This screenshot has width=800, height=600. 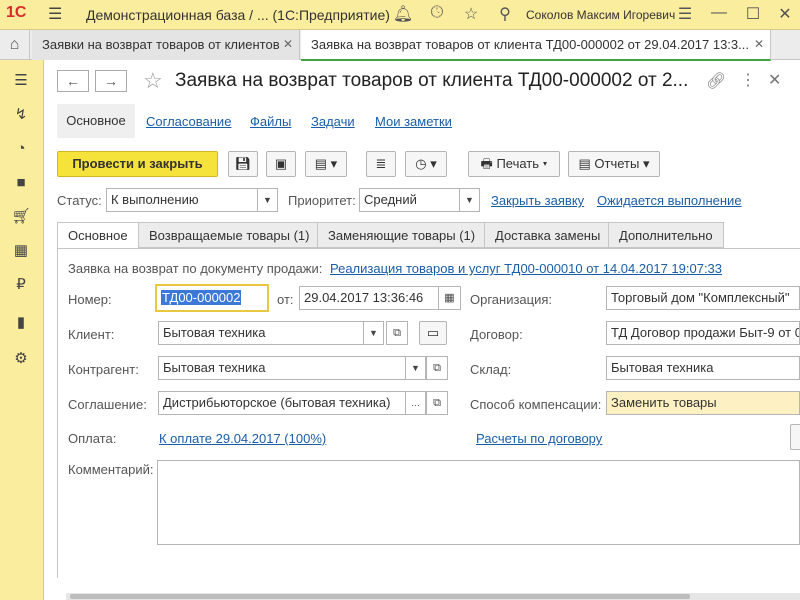 What do you see at coordinates (21, 183) in the screenshot?
I see `bag-icon: ■` at bounding box center [21, 183].